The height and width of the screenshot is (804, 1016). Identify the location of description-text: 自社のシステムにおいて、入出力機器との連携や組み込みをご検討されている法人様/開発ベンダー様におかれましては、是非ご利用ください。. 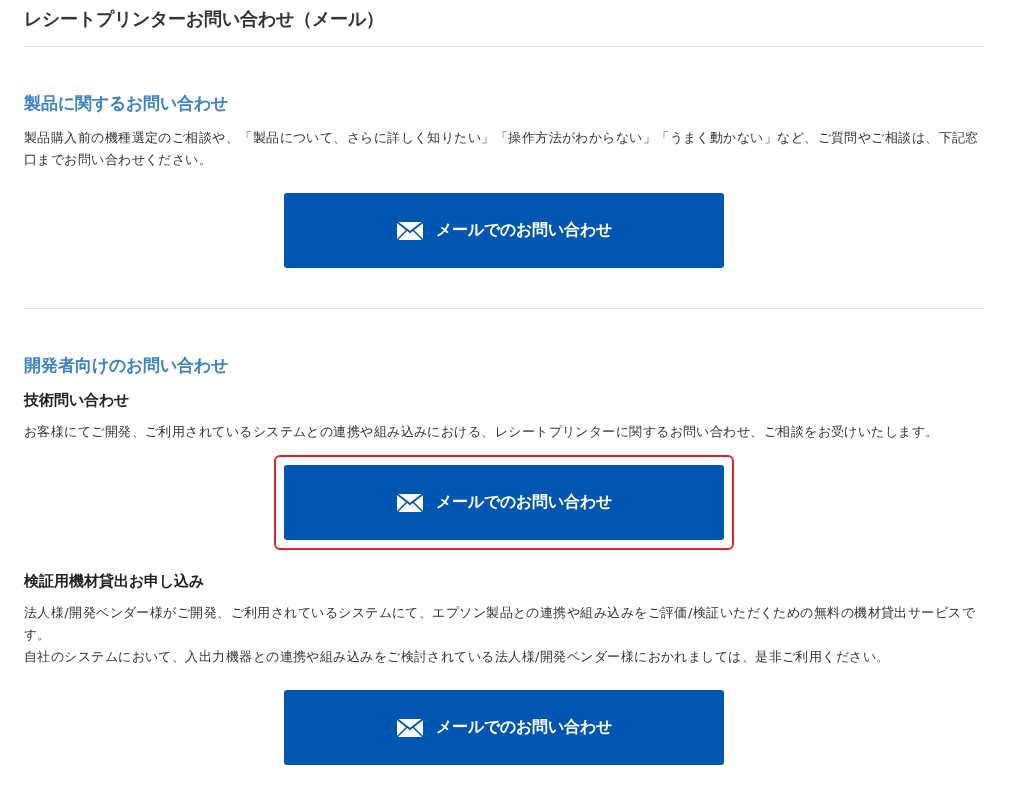
(457, 657).